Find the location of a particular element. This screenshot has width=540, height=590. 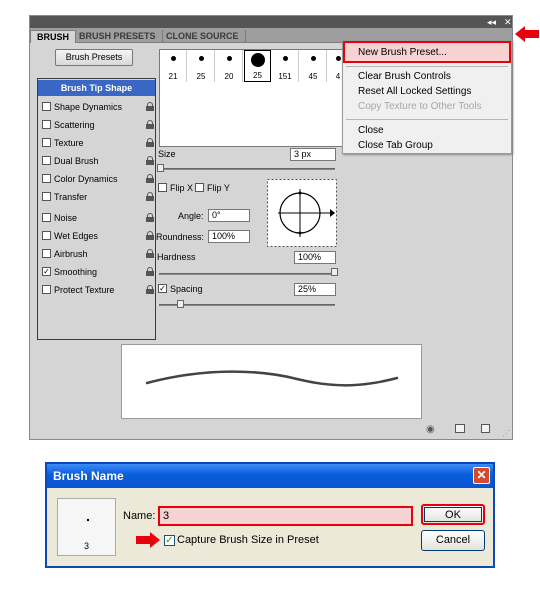

eye-icon: ◉ is located at coordinates (430, 429).